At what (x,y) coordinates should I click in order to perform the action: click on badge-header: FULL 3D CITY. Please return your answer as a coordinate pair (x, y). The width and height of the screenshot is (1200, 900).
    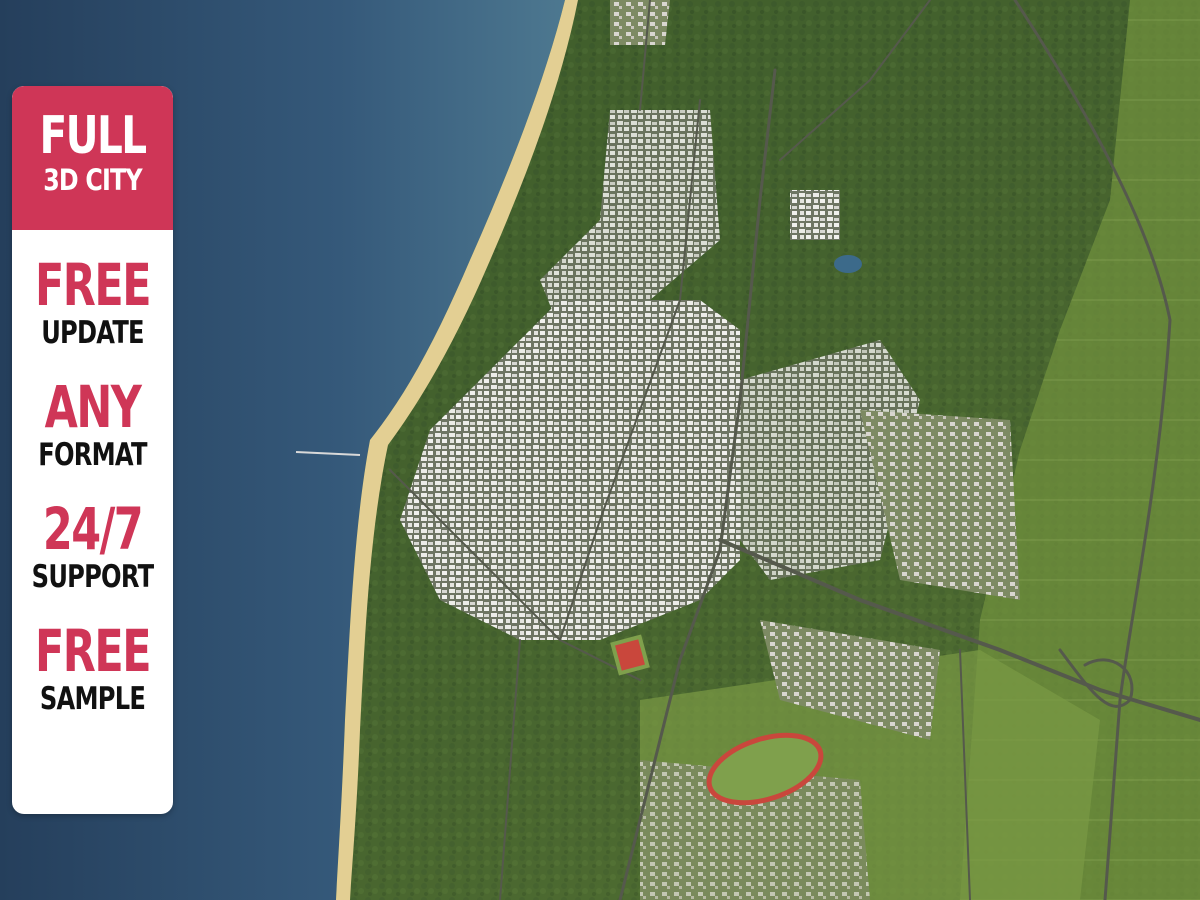
    Looking at the image, I should click on (92, 158).